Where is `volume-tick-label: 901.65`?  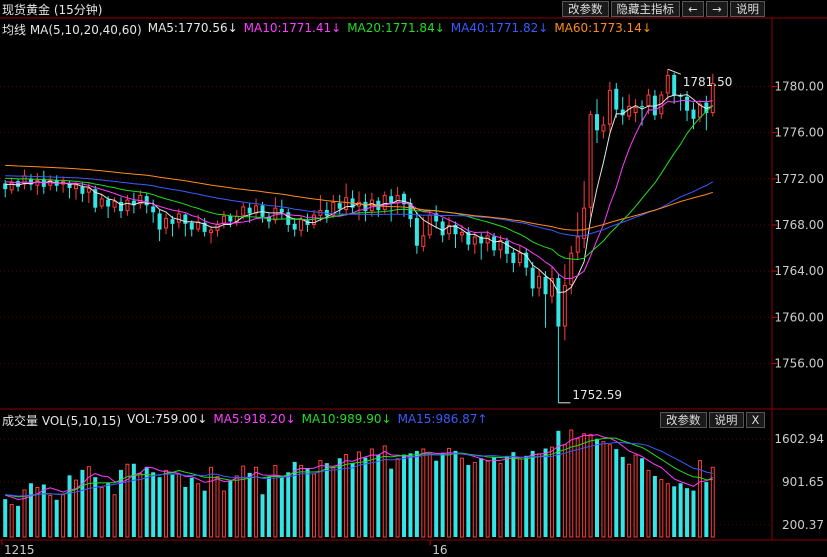 volume-tick-label: 901.65 is located at coordinates (803, 482).